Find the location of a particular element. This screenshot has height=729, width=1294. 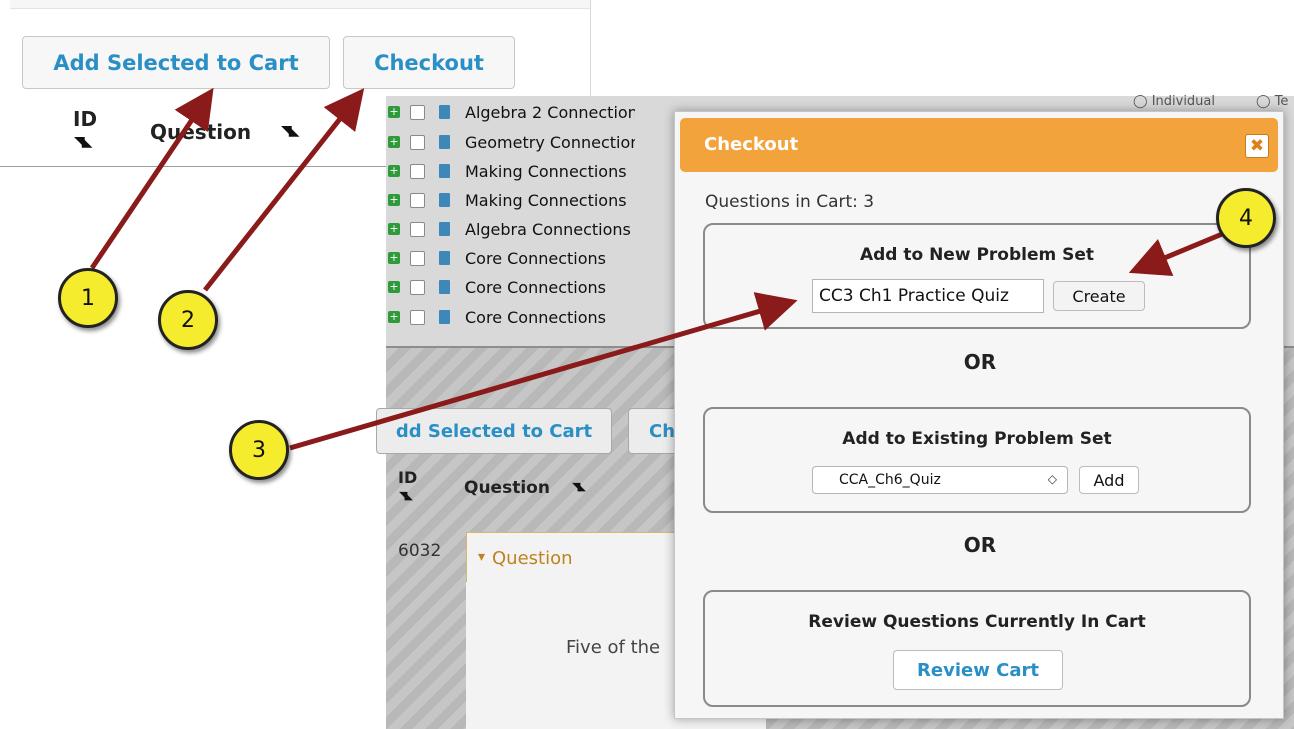

callout-3: 3 is located at coordinates (259, 450).